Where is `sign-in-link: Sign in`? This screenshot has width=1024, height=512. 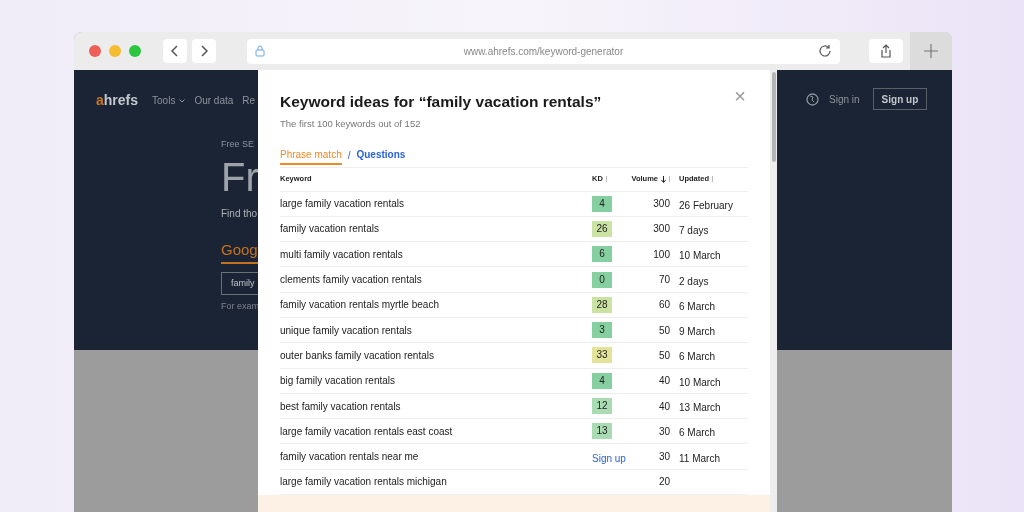 sign-in-link: Sign in is located at coordinates (844, 99).